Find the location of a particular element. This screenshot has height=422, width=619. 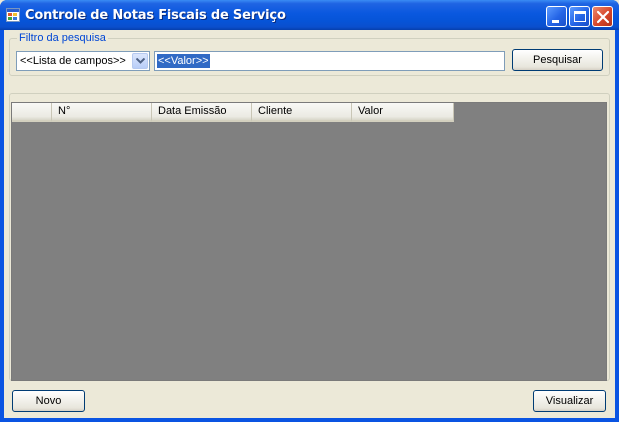

view-button: Visualizar is located at coordinates (569, 401).